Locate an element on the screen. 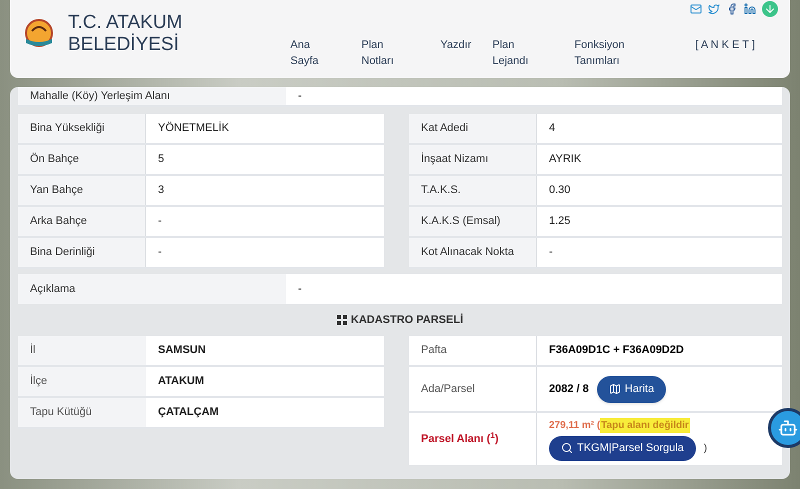 The image size is (800, 489). row-value: 3 is located at coordinates (265, 190).